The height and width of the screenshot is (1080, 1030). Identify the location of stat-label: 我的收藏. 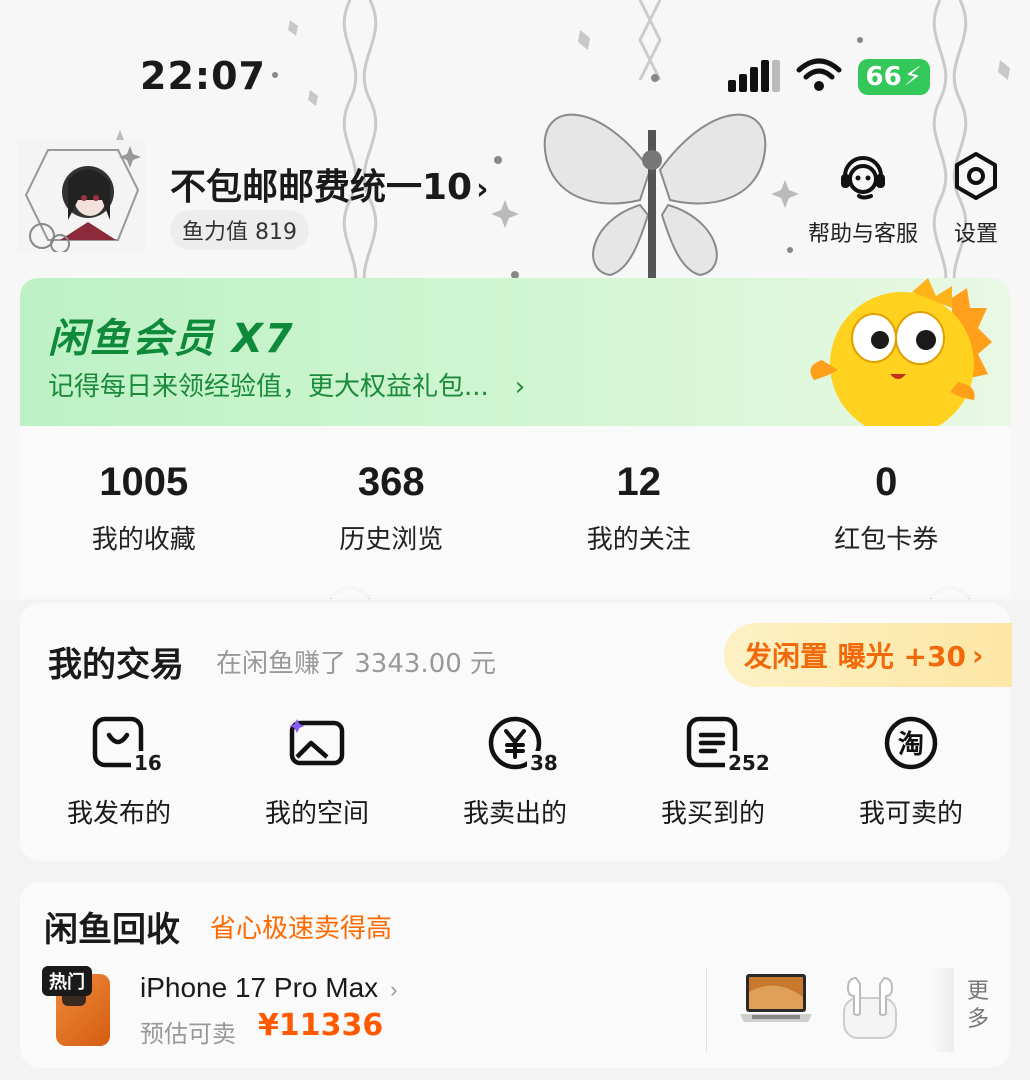
(143, 540).